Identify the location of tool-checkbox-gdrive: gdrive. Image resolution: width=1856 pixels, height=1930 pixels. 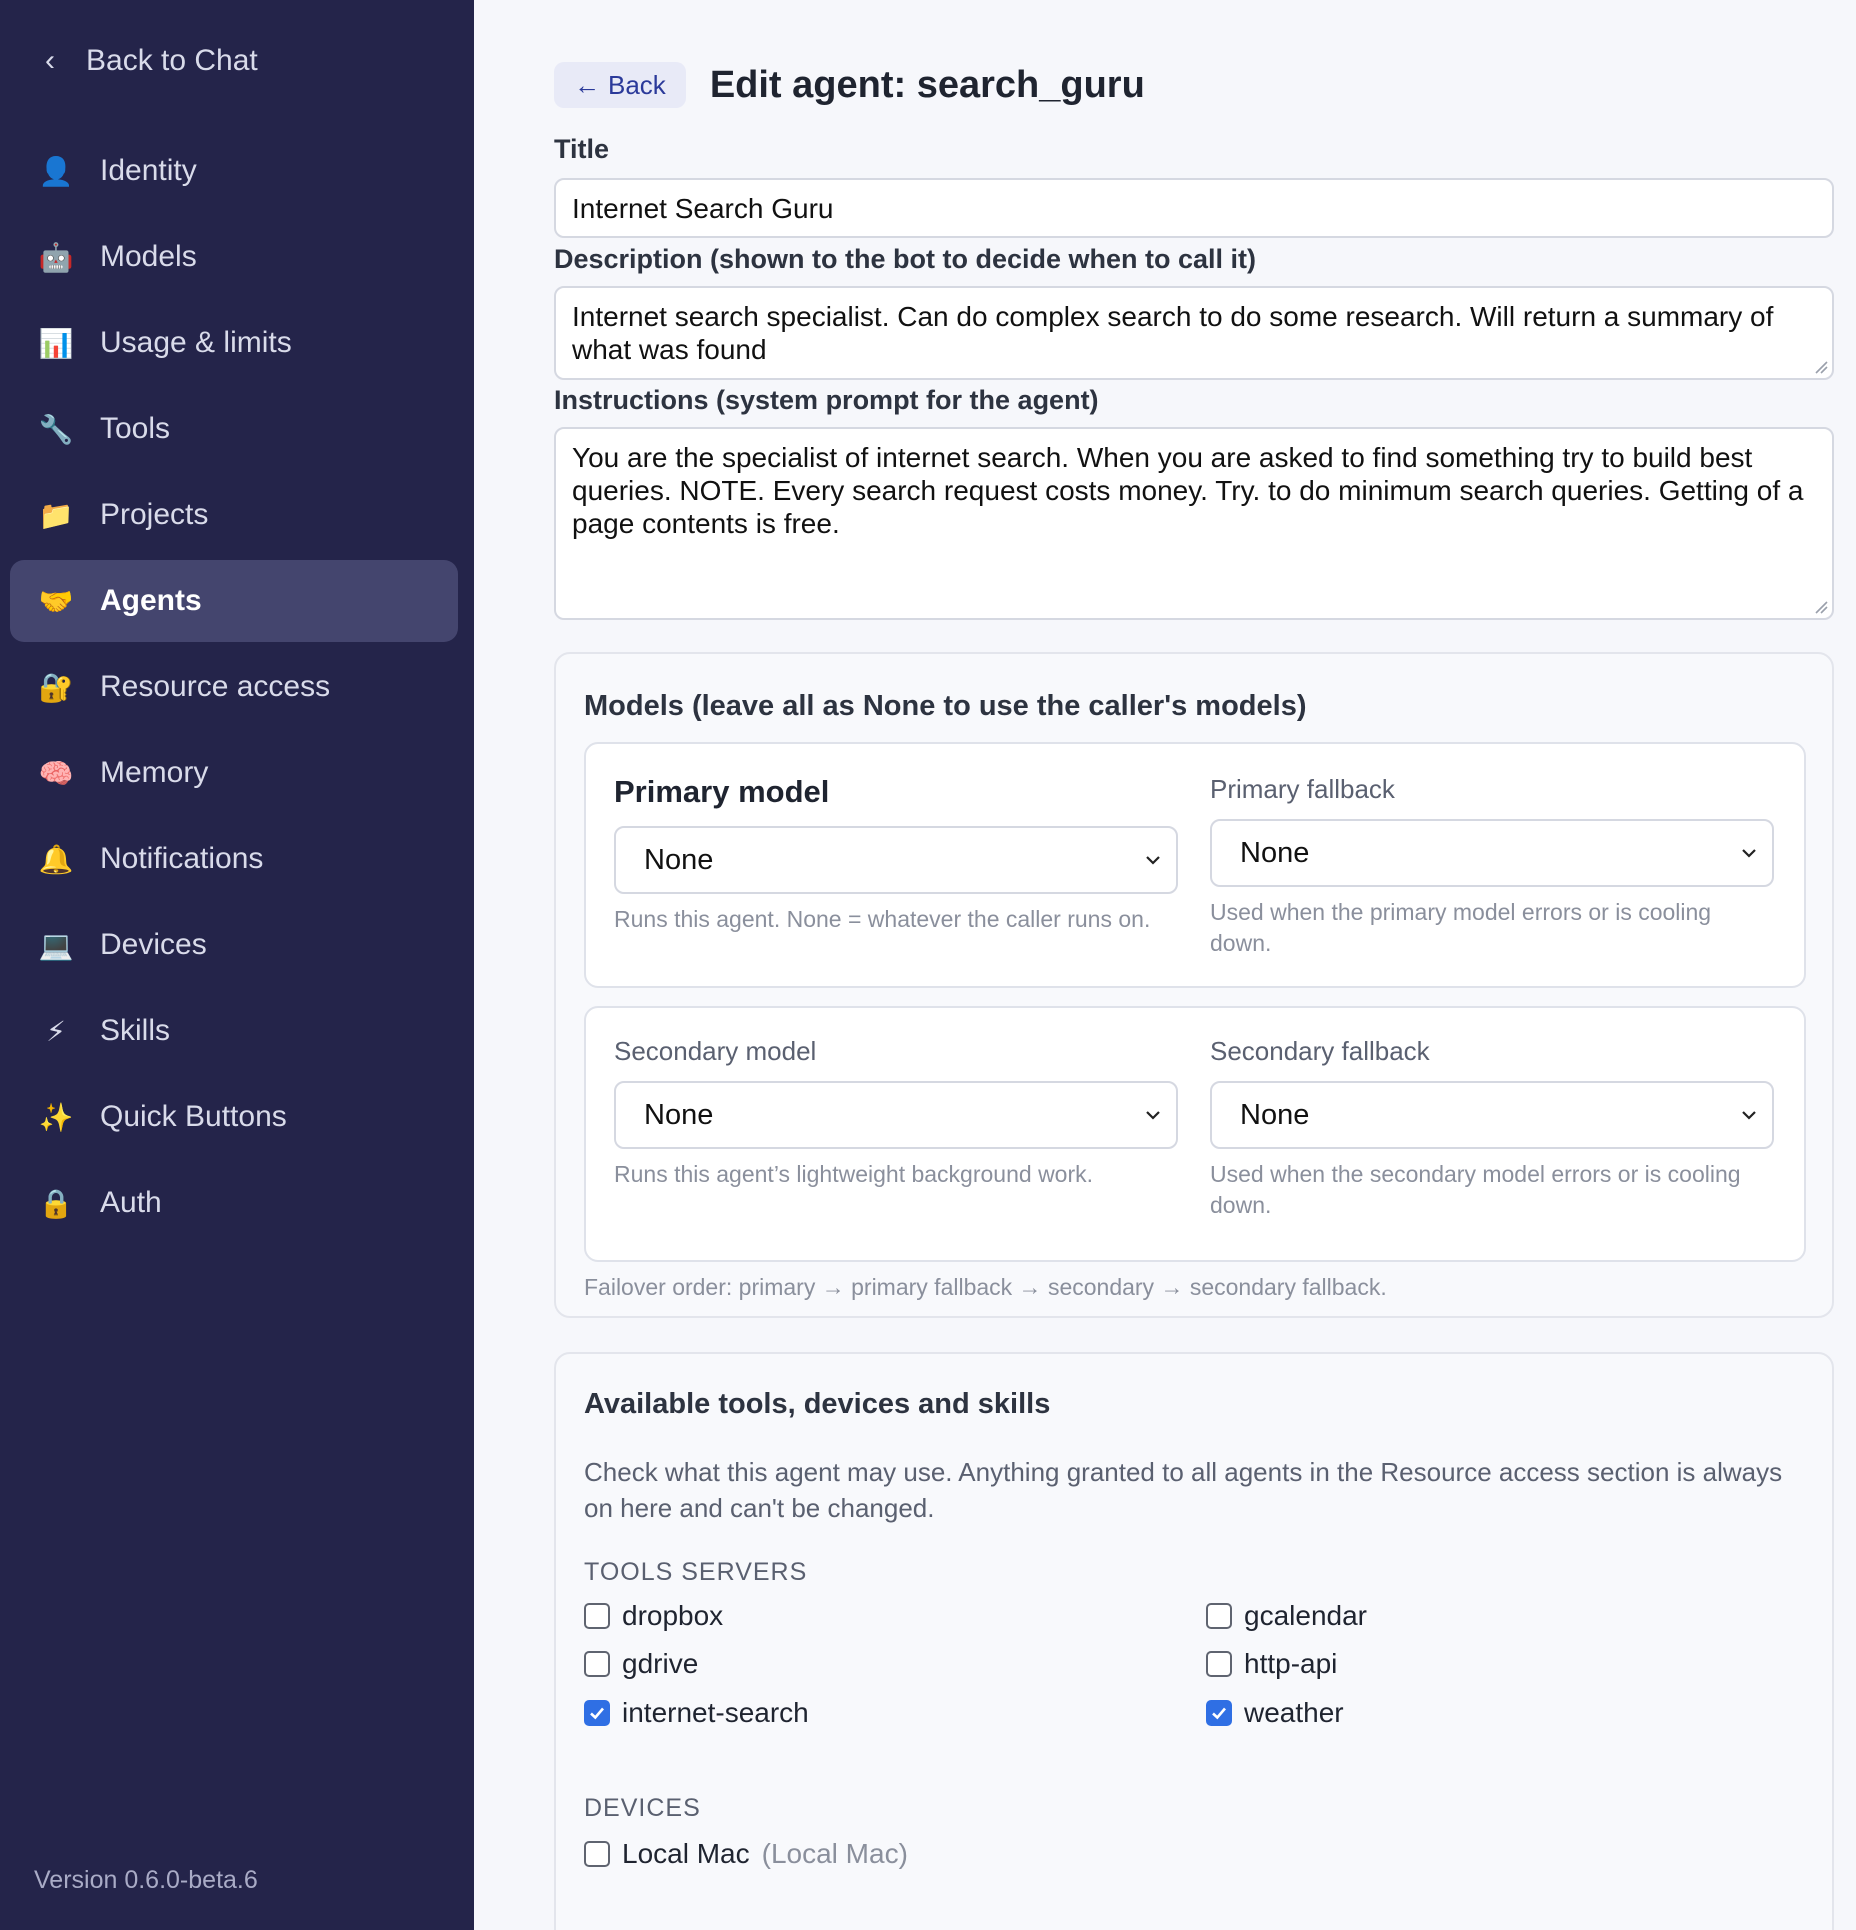
(641, 1664).